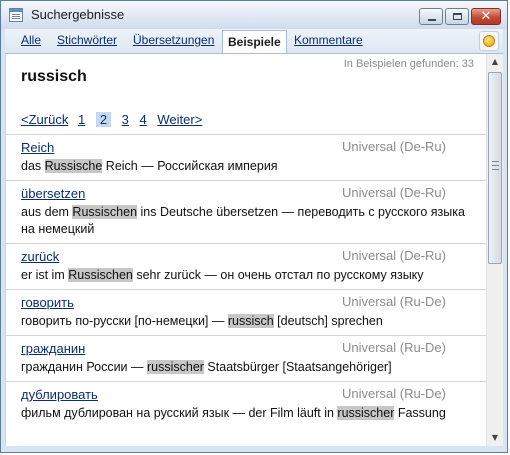  Describe the element at coordinates (328, 321) in the screenshot. I see `example-segment: [deutsch] sprechen` at that location.